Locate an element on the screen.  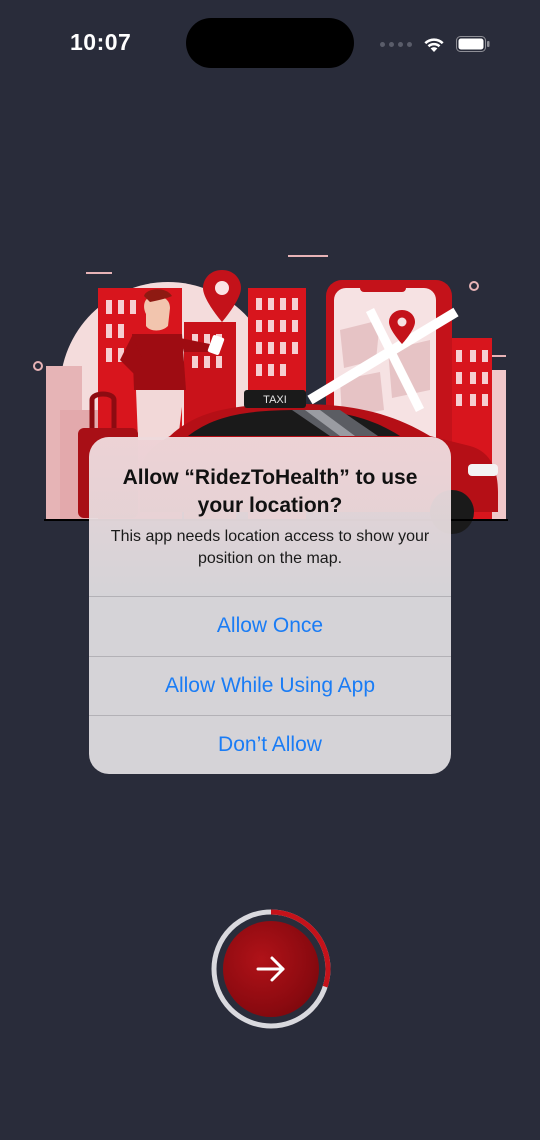
svg-text: TAXI is located at coordinates (275, 400).